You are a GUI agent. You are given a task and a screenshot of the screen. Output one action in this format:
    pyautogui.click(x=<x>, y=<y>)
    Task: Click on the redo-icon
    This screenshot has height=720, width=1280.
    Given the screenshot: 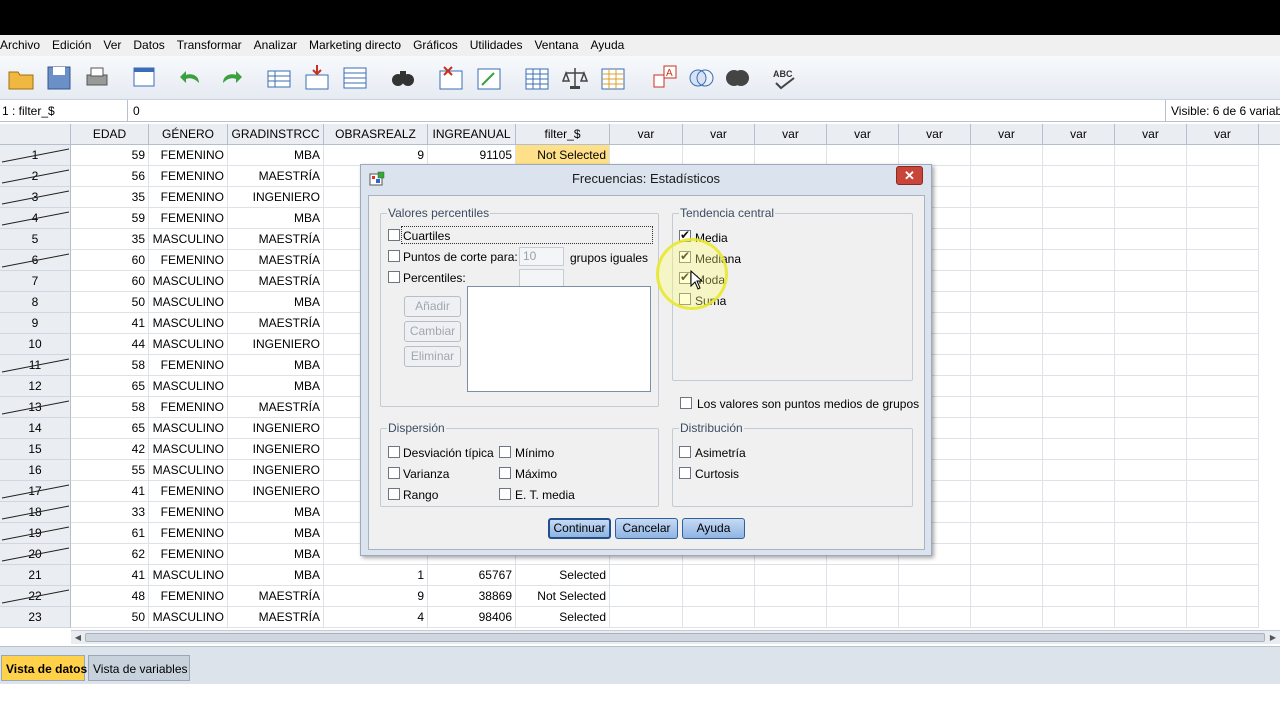 What is the action you would take?
    pyautogui.click(x=230, y=78)
    